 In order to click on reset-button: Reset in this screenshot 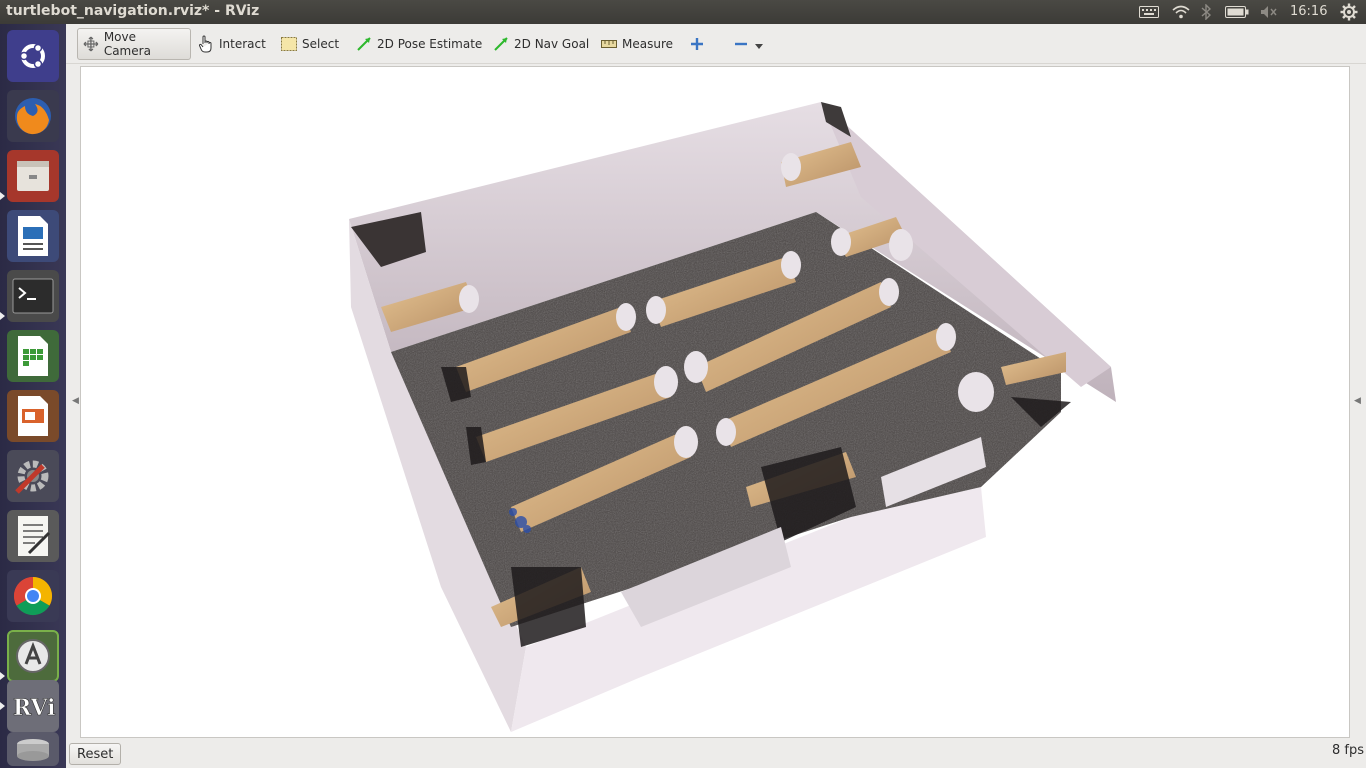, I will do `click(95, 754)`.